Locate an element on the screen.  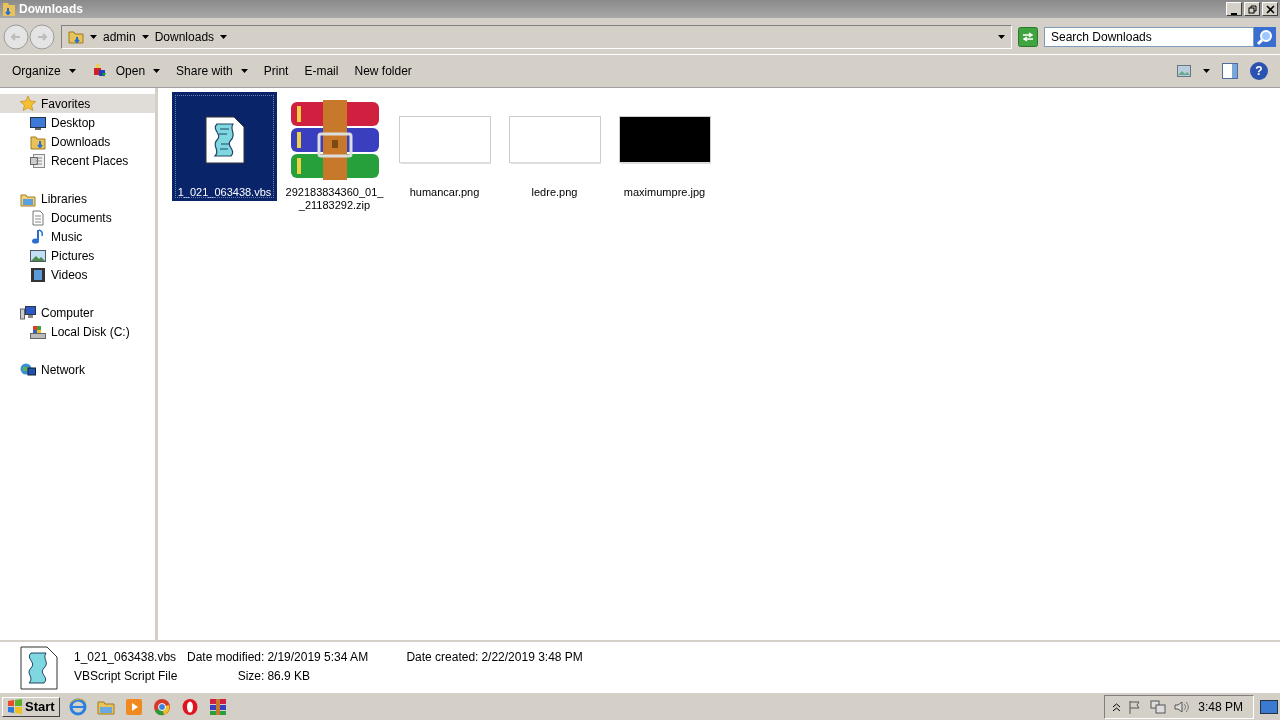
opera-icon is located at coordinates (189, 706).